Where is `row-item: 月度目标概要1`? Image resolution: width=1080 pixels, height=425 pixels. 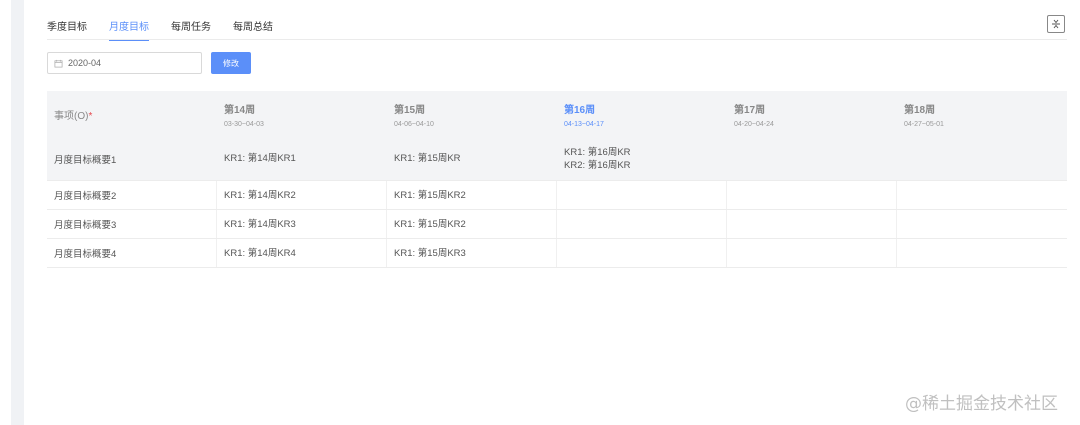 row-item: 月度目标概要1 is located at coordinates (132, 158).